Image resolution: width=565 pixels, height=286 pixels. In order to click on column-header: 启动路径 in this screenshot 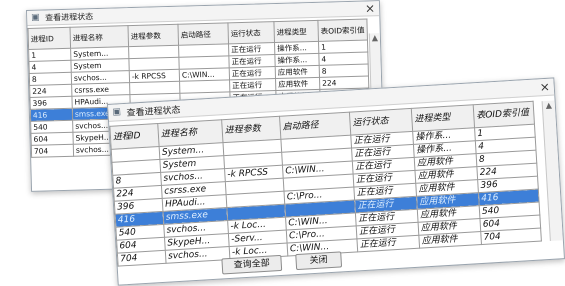, I will do `click(203, 34)`.